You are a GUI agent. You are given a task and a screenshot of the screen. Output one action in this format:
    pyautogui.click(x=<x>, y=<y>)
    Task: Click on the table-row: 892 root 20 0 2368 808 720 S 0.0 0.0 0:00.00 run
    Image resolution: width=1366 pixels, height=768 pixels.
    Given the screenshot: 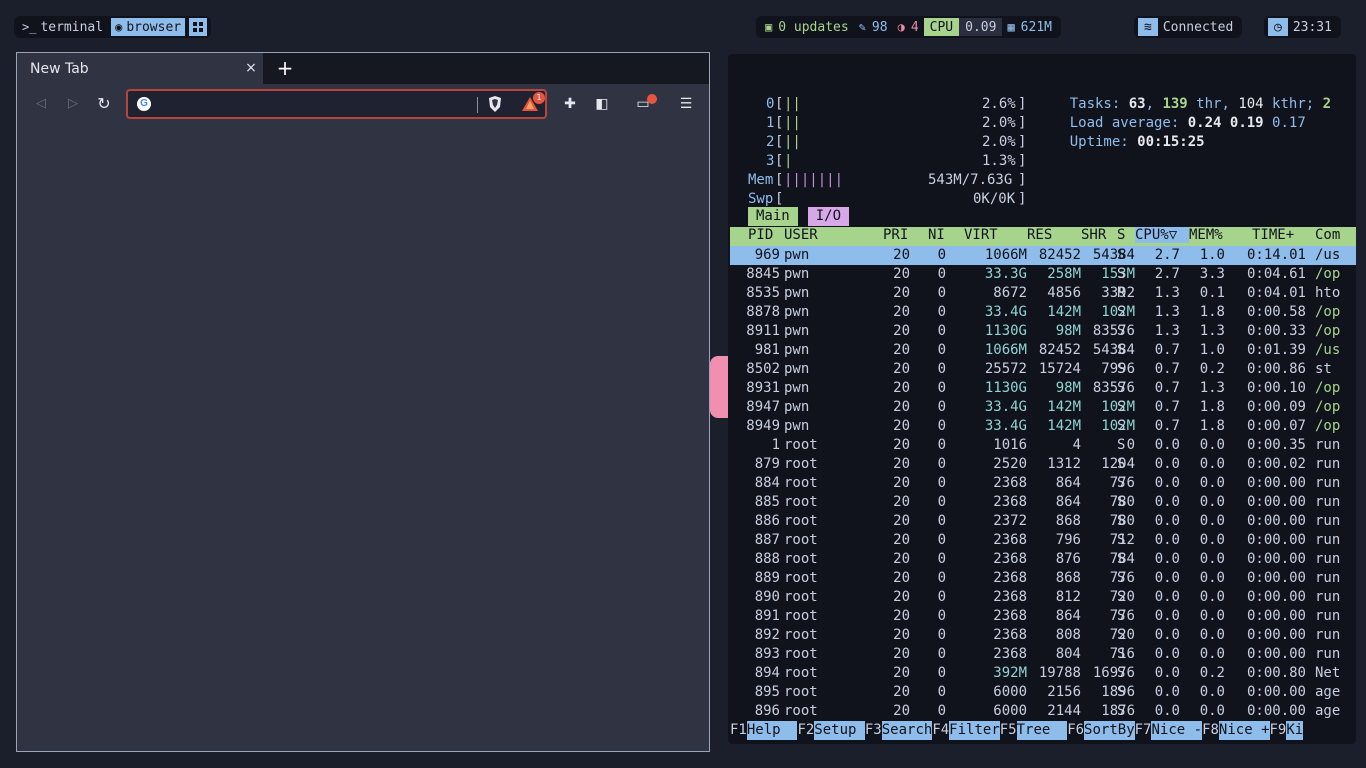 What is the action you would take?
    pyautogui.click(x=1043, y=635)
    